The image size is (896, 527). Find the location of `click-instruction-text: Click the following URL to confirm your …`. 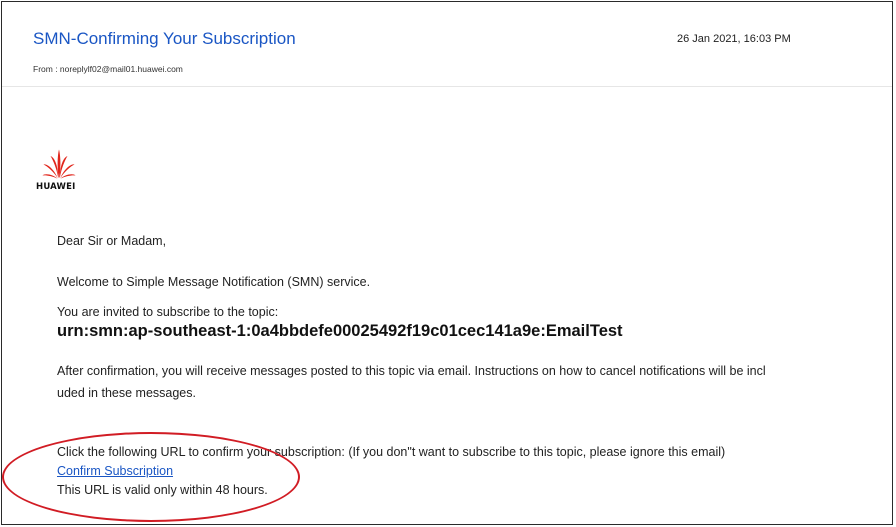

click-instruction-text: Click the following URL to confirm your … is located at coordinates (391, 452).